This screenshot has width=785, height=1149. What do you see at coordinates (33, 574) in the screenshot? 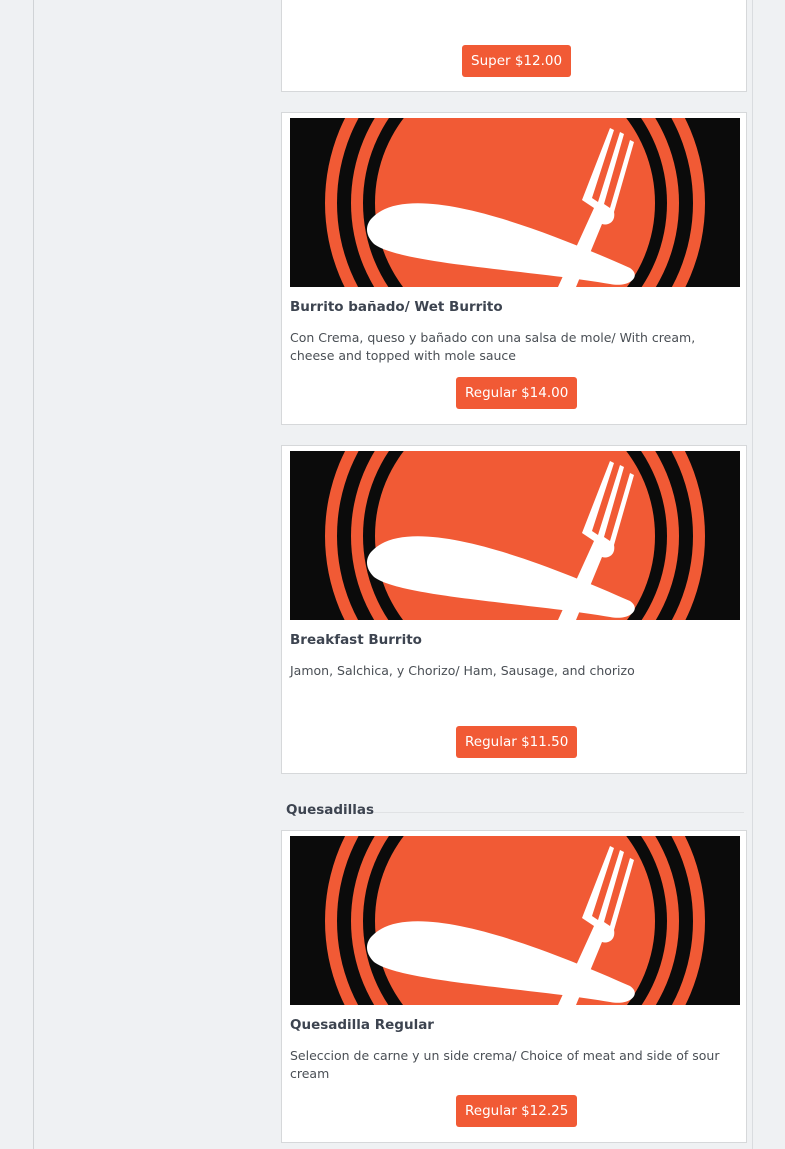
I see `left-column-border` at bounding box center [33, 574].